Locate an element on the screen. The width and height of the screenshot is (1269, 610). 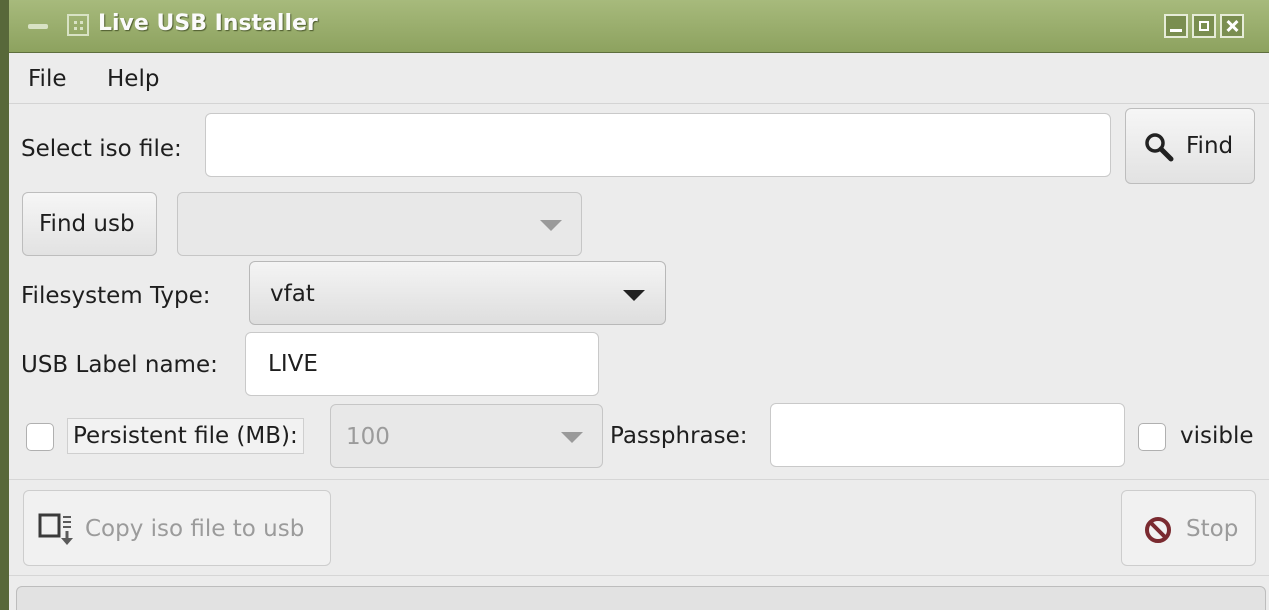
window-menu-icon is located at coordinates (78, 25).